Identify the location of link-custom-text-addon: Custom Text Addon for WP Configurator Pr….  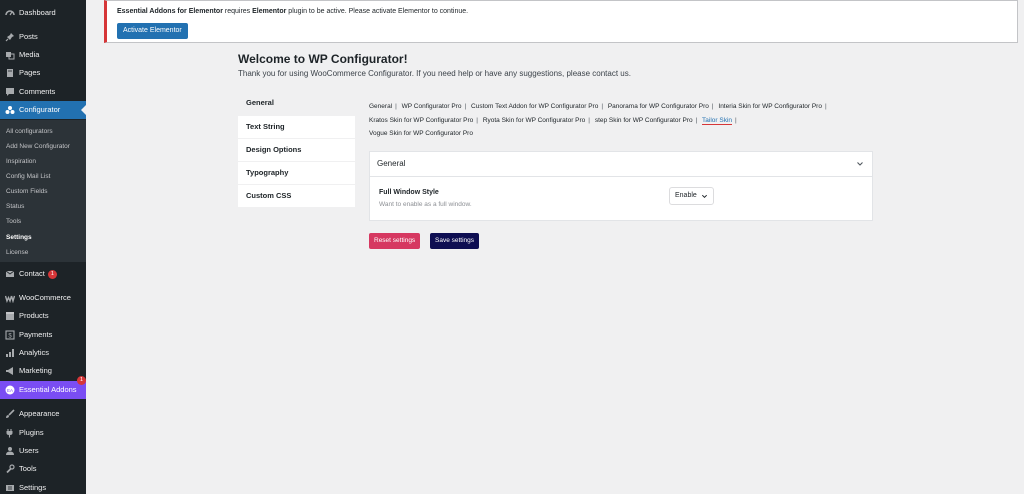
(534, 106).